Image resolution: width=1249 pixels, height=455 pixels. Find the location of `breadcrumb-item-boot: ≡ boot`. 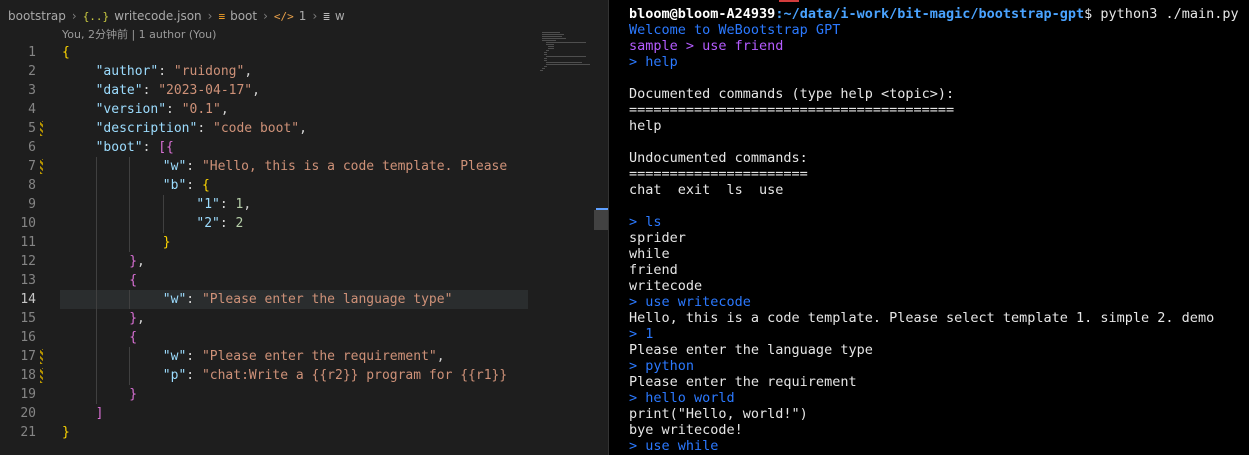

breadcrumb-item-boot: ≡ boot is located at coordinates (237, 16).